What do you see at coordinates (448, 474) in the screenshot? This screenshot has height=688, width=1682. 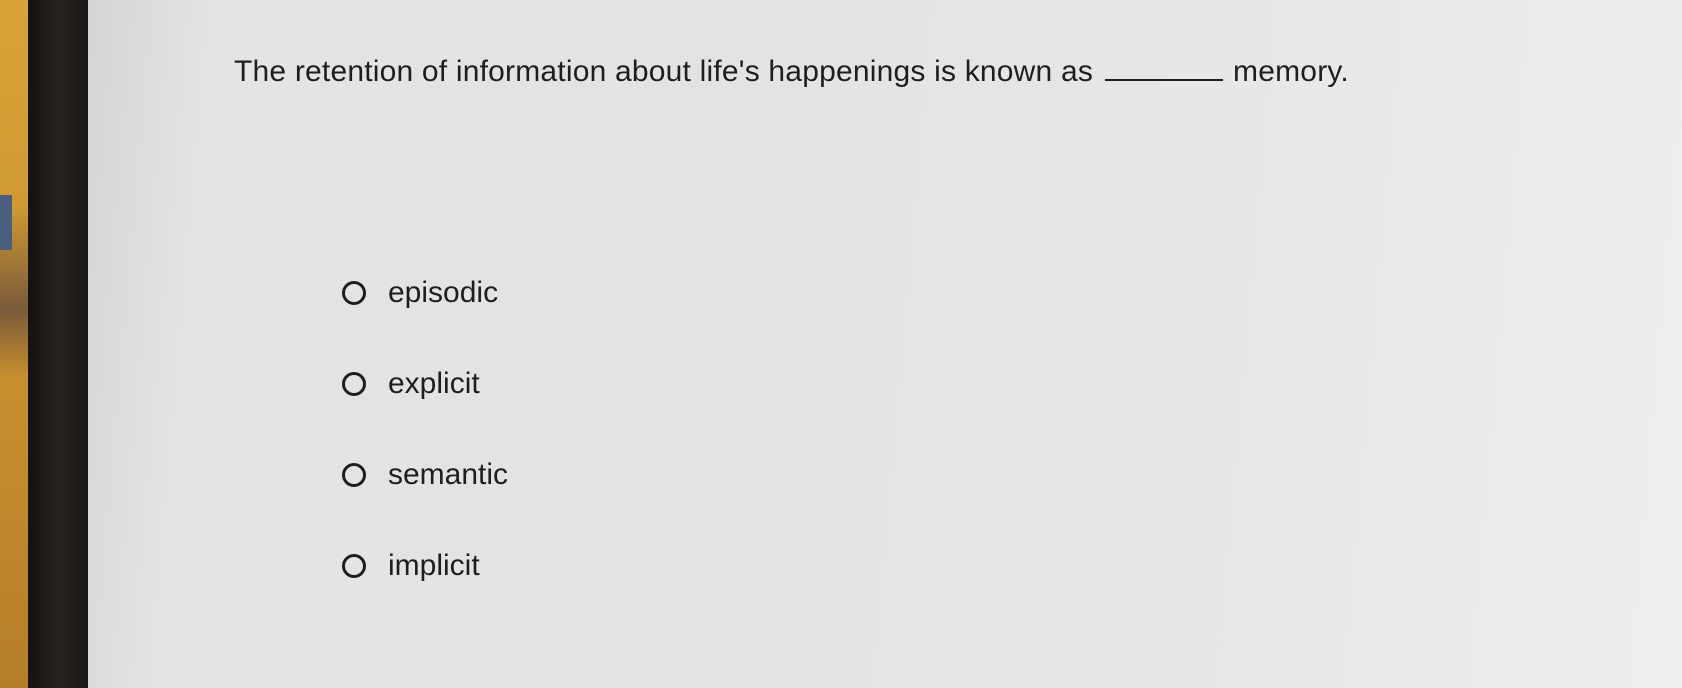 I see `option-label-semantic: semantic` at bounding box center [448, 474].